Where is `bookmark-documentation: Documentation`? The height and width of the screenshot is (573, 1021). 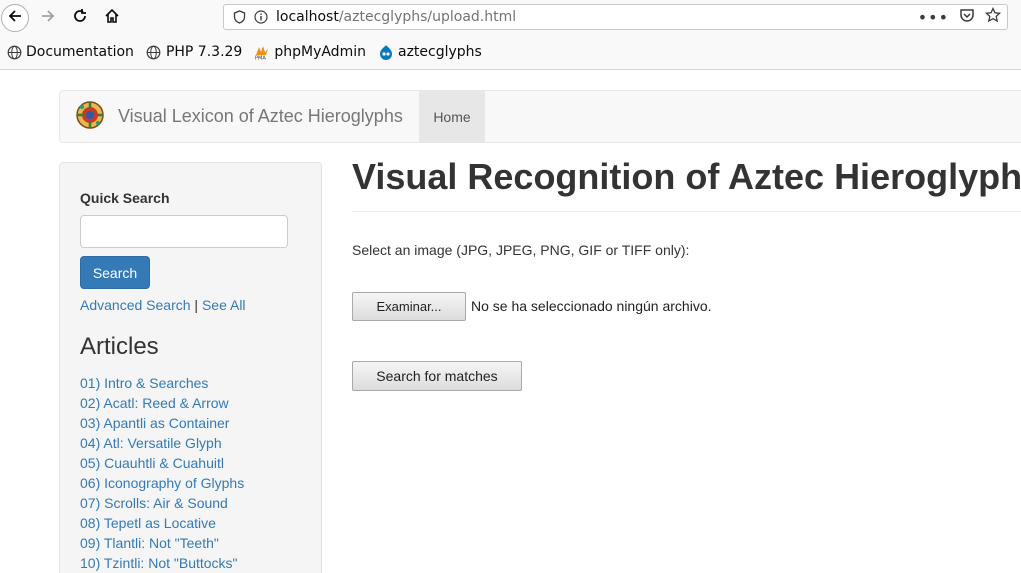
bookmark-documentation: Documentation is located at coordinates (70, 52).